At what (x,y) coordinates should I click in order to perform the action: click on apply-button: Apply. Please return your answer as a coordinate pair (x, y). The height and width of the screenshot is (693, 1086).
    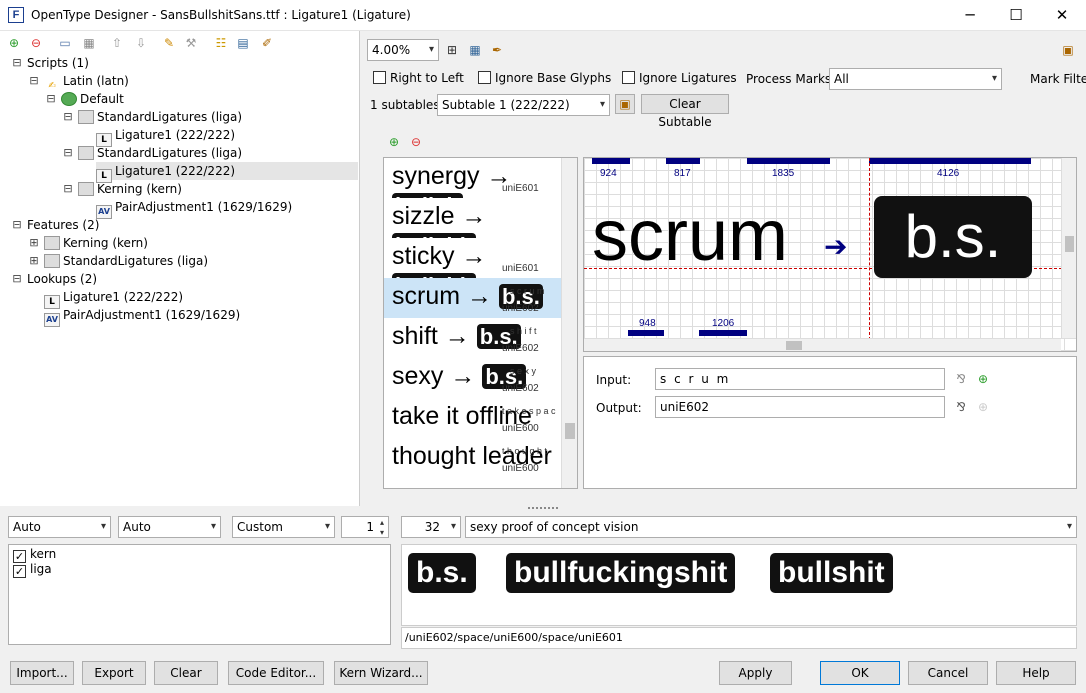
    Looking at the image, I should click on (755, 673).